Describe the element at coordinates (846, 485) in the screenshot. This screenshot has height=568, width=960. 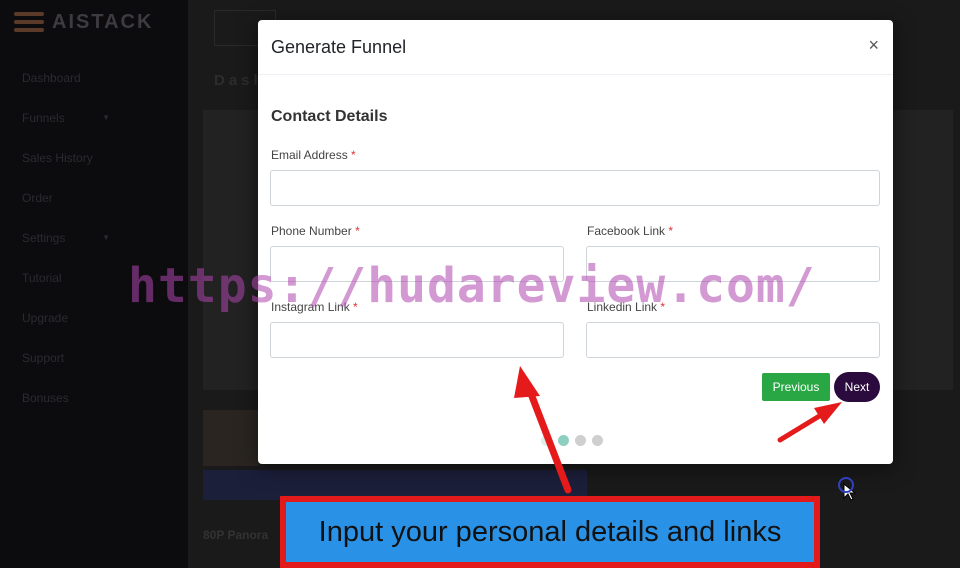
I see `click-indicator` at that location.